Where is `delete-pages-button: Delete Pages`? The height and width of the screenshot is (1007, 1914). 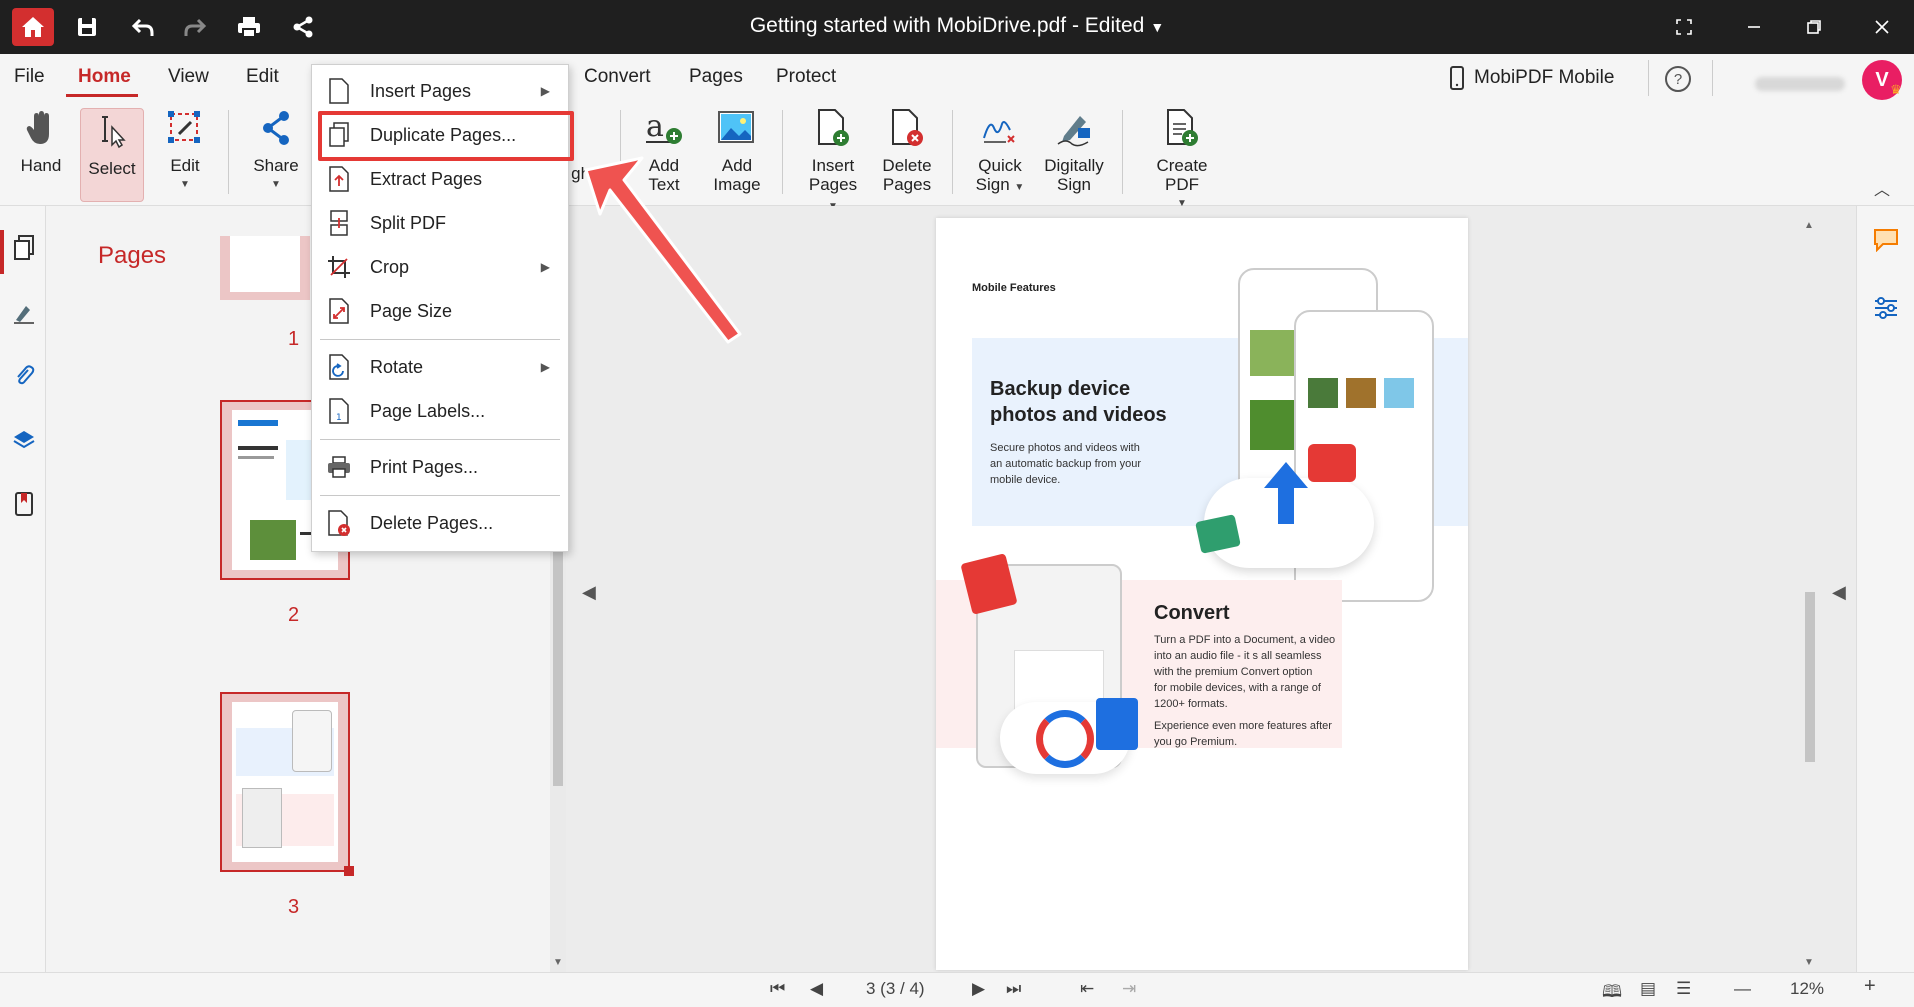
delete-pages-button: Delete Pages is located at coordinates (907, 150).